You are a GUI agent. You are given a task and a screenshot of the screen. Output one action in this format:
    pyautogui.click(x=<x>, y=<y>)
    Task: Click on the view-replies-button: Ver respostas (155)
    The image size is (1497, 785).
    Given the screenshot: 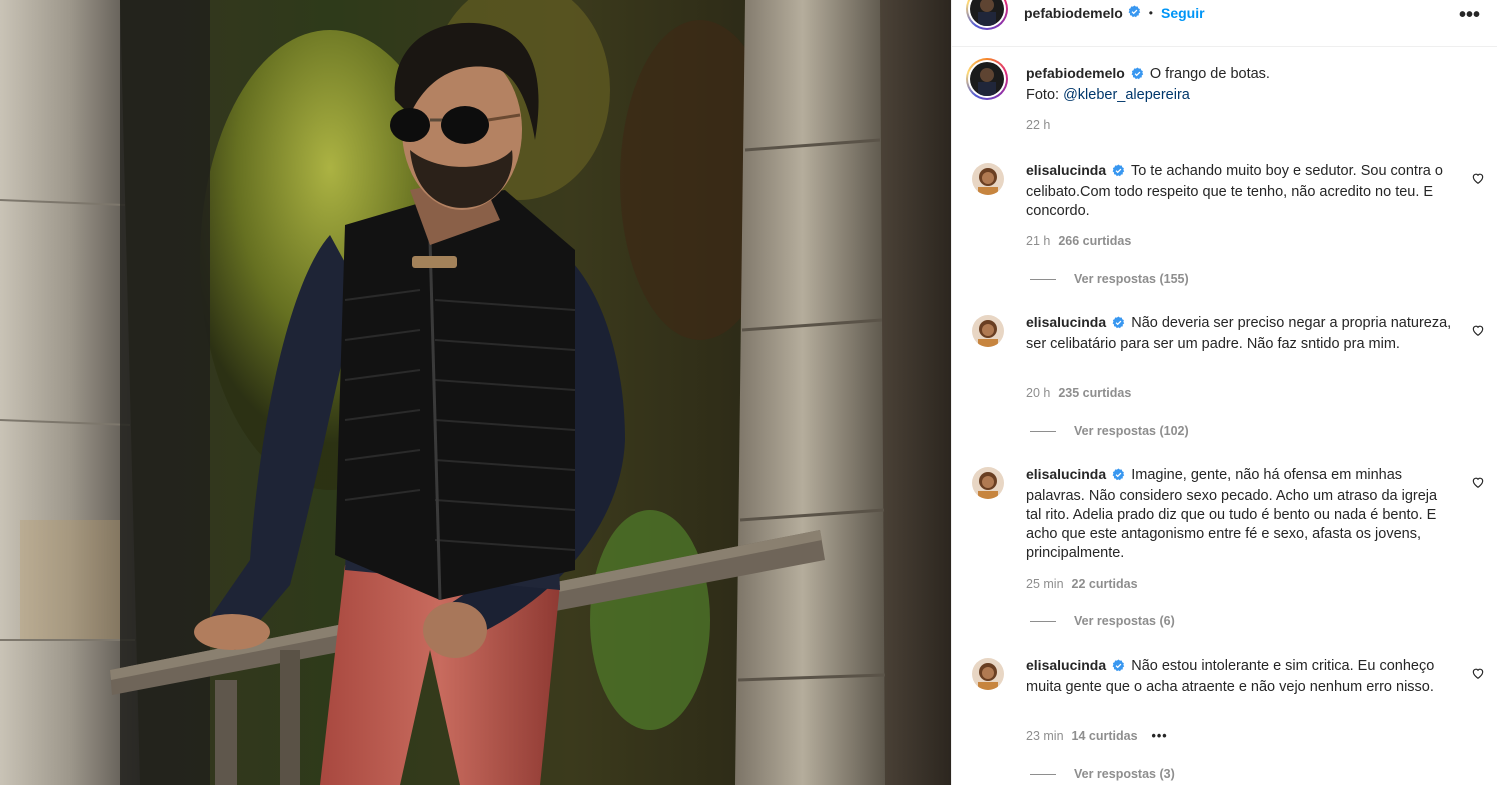 What is the action you would take?
    pyautogui.click(x=1109, y=279)
    